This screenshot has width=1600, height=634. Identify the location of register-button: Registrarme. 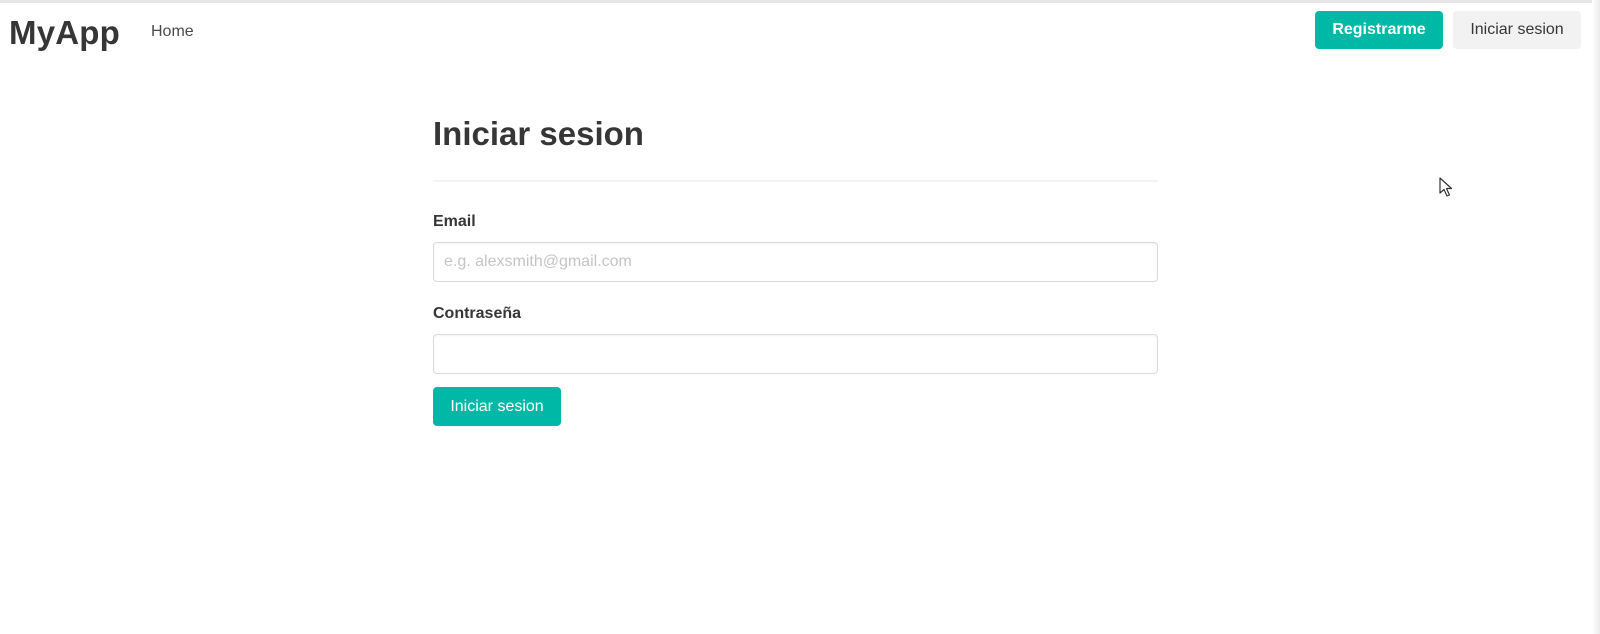
(1379, 30).